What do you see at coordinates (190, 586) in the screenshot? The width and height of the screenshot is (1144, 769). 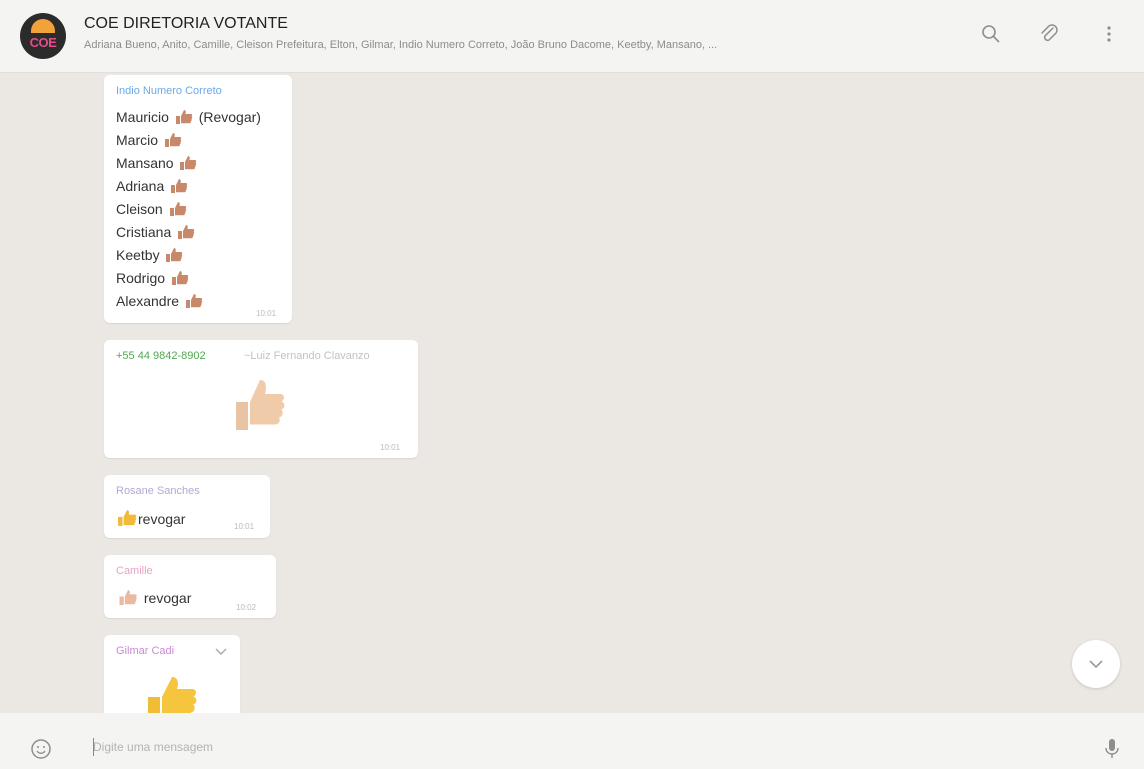 I see `message-bubble: Camille revogar 10:02` at bounding box center [190, 586].